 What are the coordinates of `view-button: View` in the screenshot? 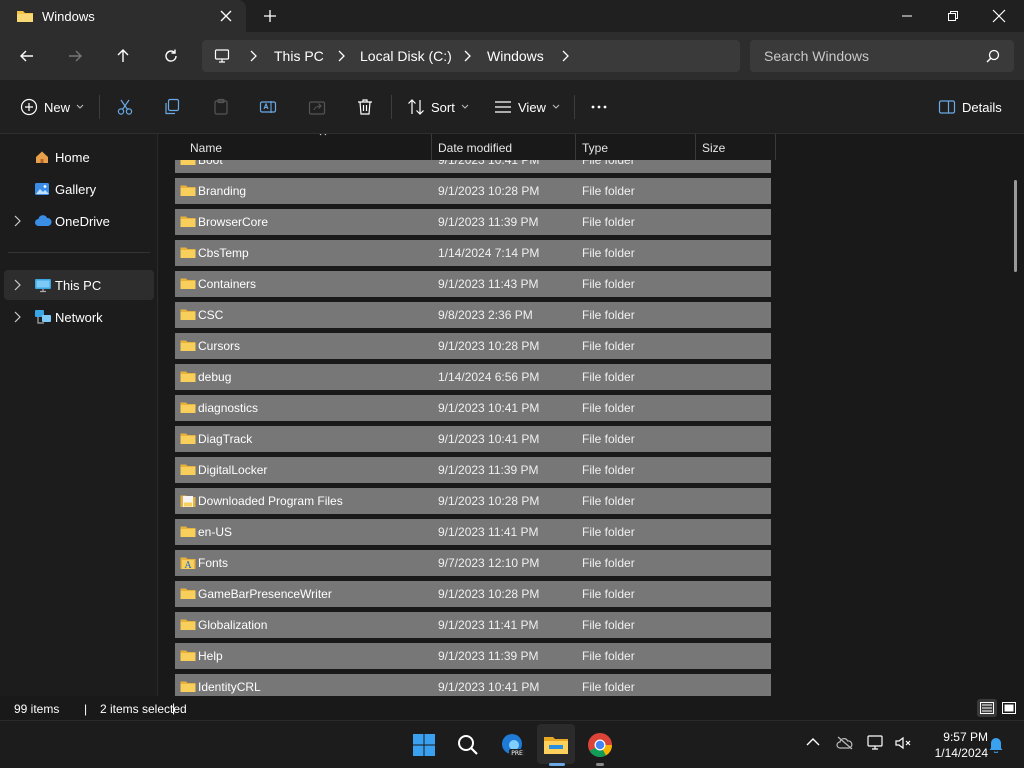 It's located at (527, 107).